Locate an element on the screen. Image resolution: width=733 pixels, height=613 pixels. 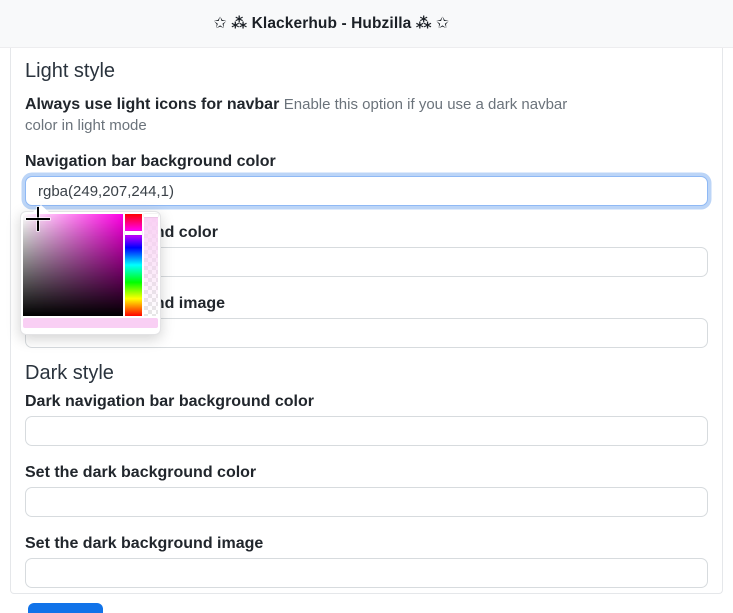
dark-bg-color-group: Set the dark background color is located at coordinates (366, 490).